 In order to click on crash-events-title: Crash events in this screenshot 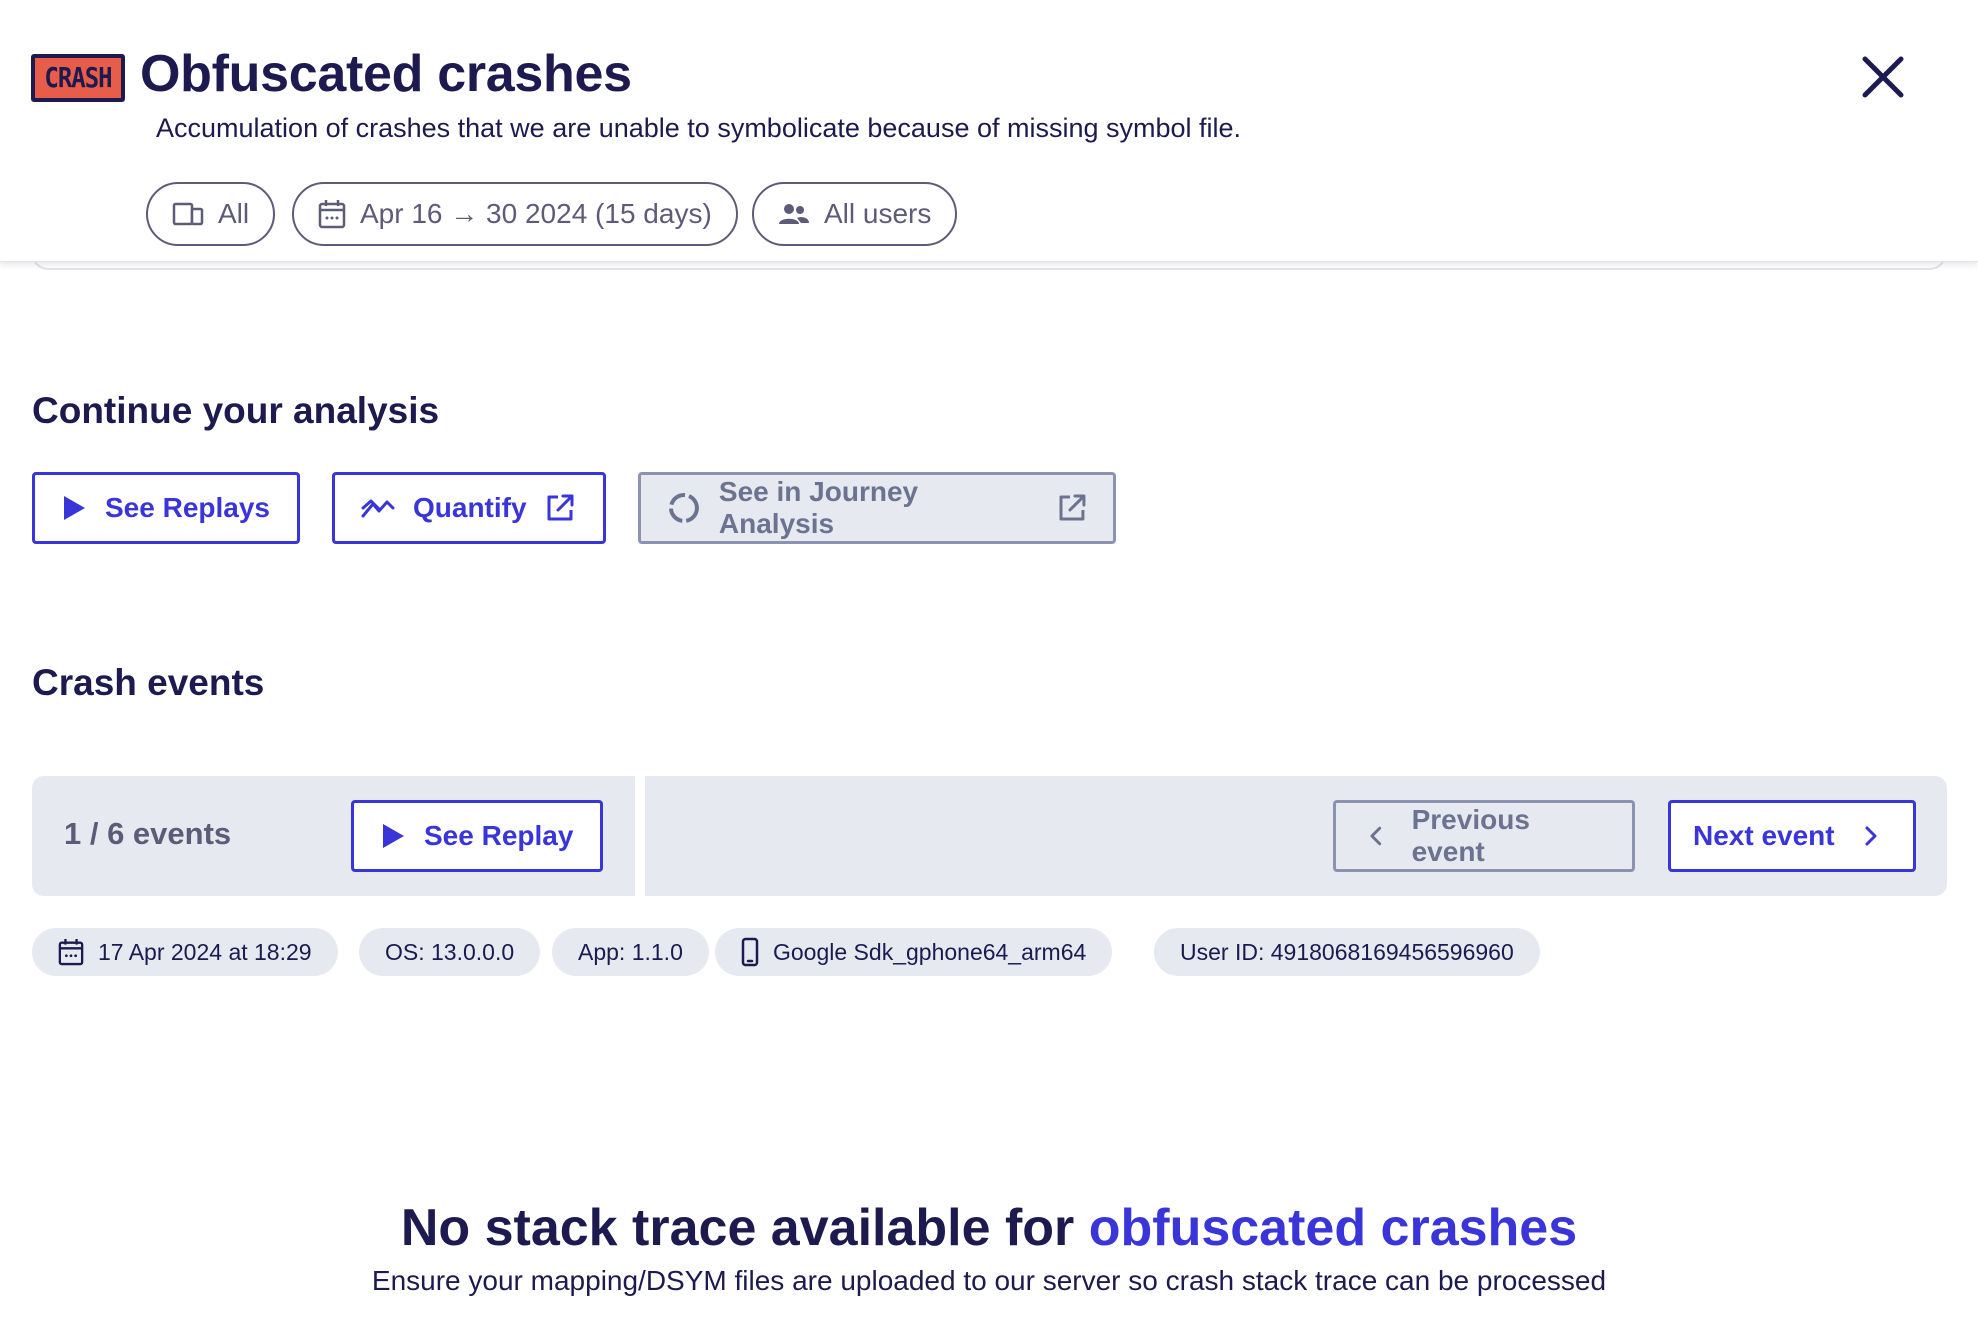, I will do `click(148, 682)`.